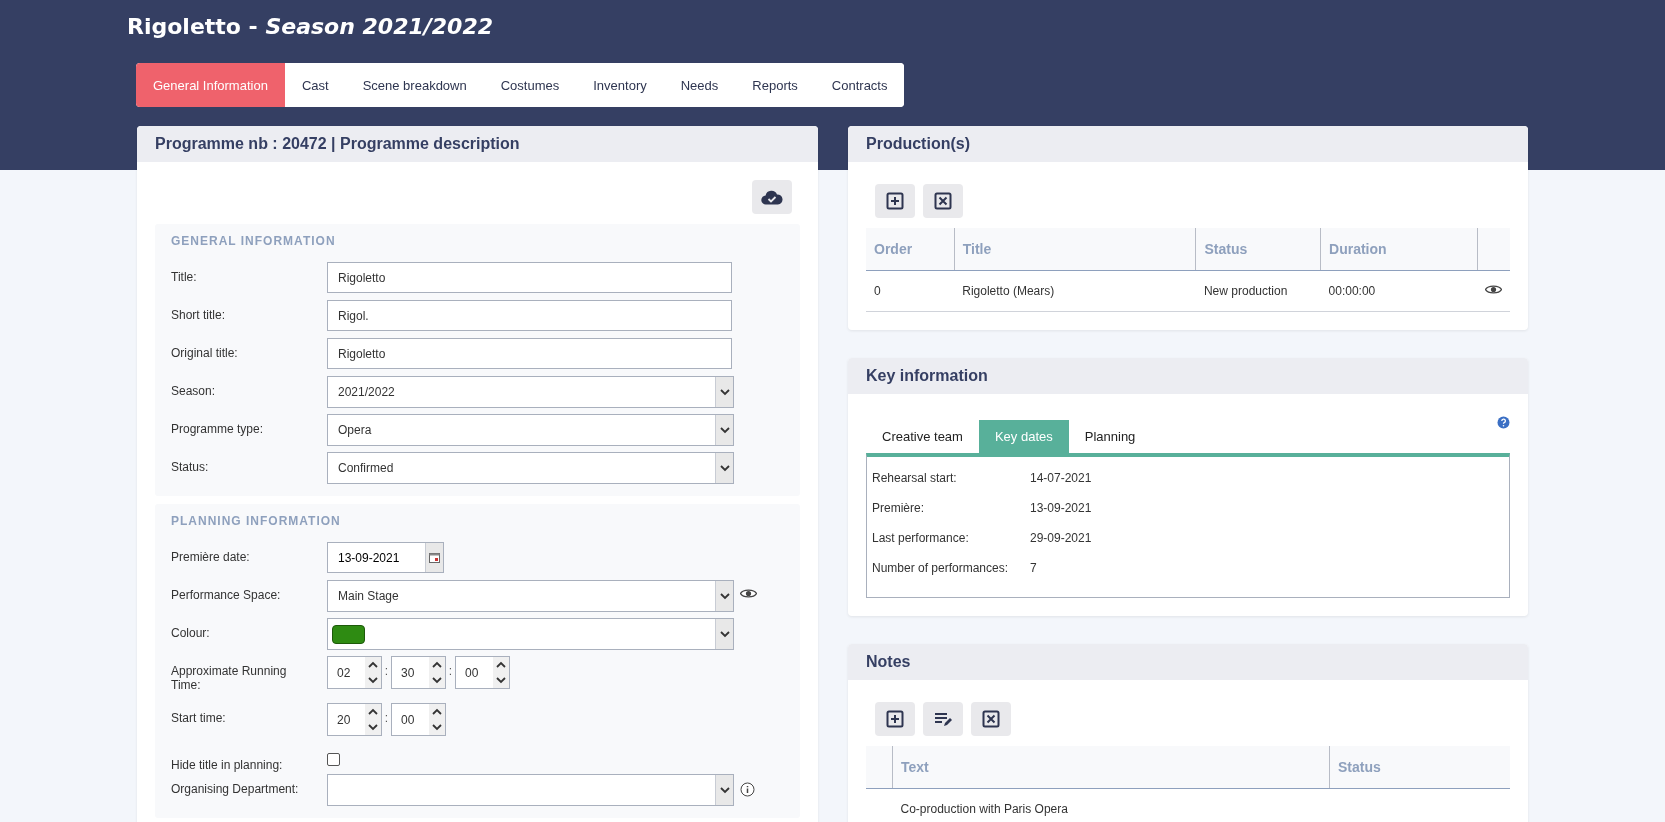  What do you see at coordinates (530, 468) in the screenshot?
I see `select-field: Confirmed` at bounding box center [530, 468].